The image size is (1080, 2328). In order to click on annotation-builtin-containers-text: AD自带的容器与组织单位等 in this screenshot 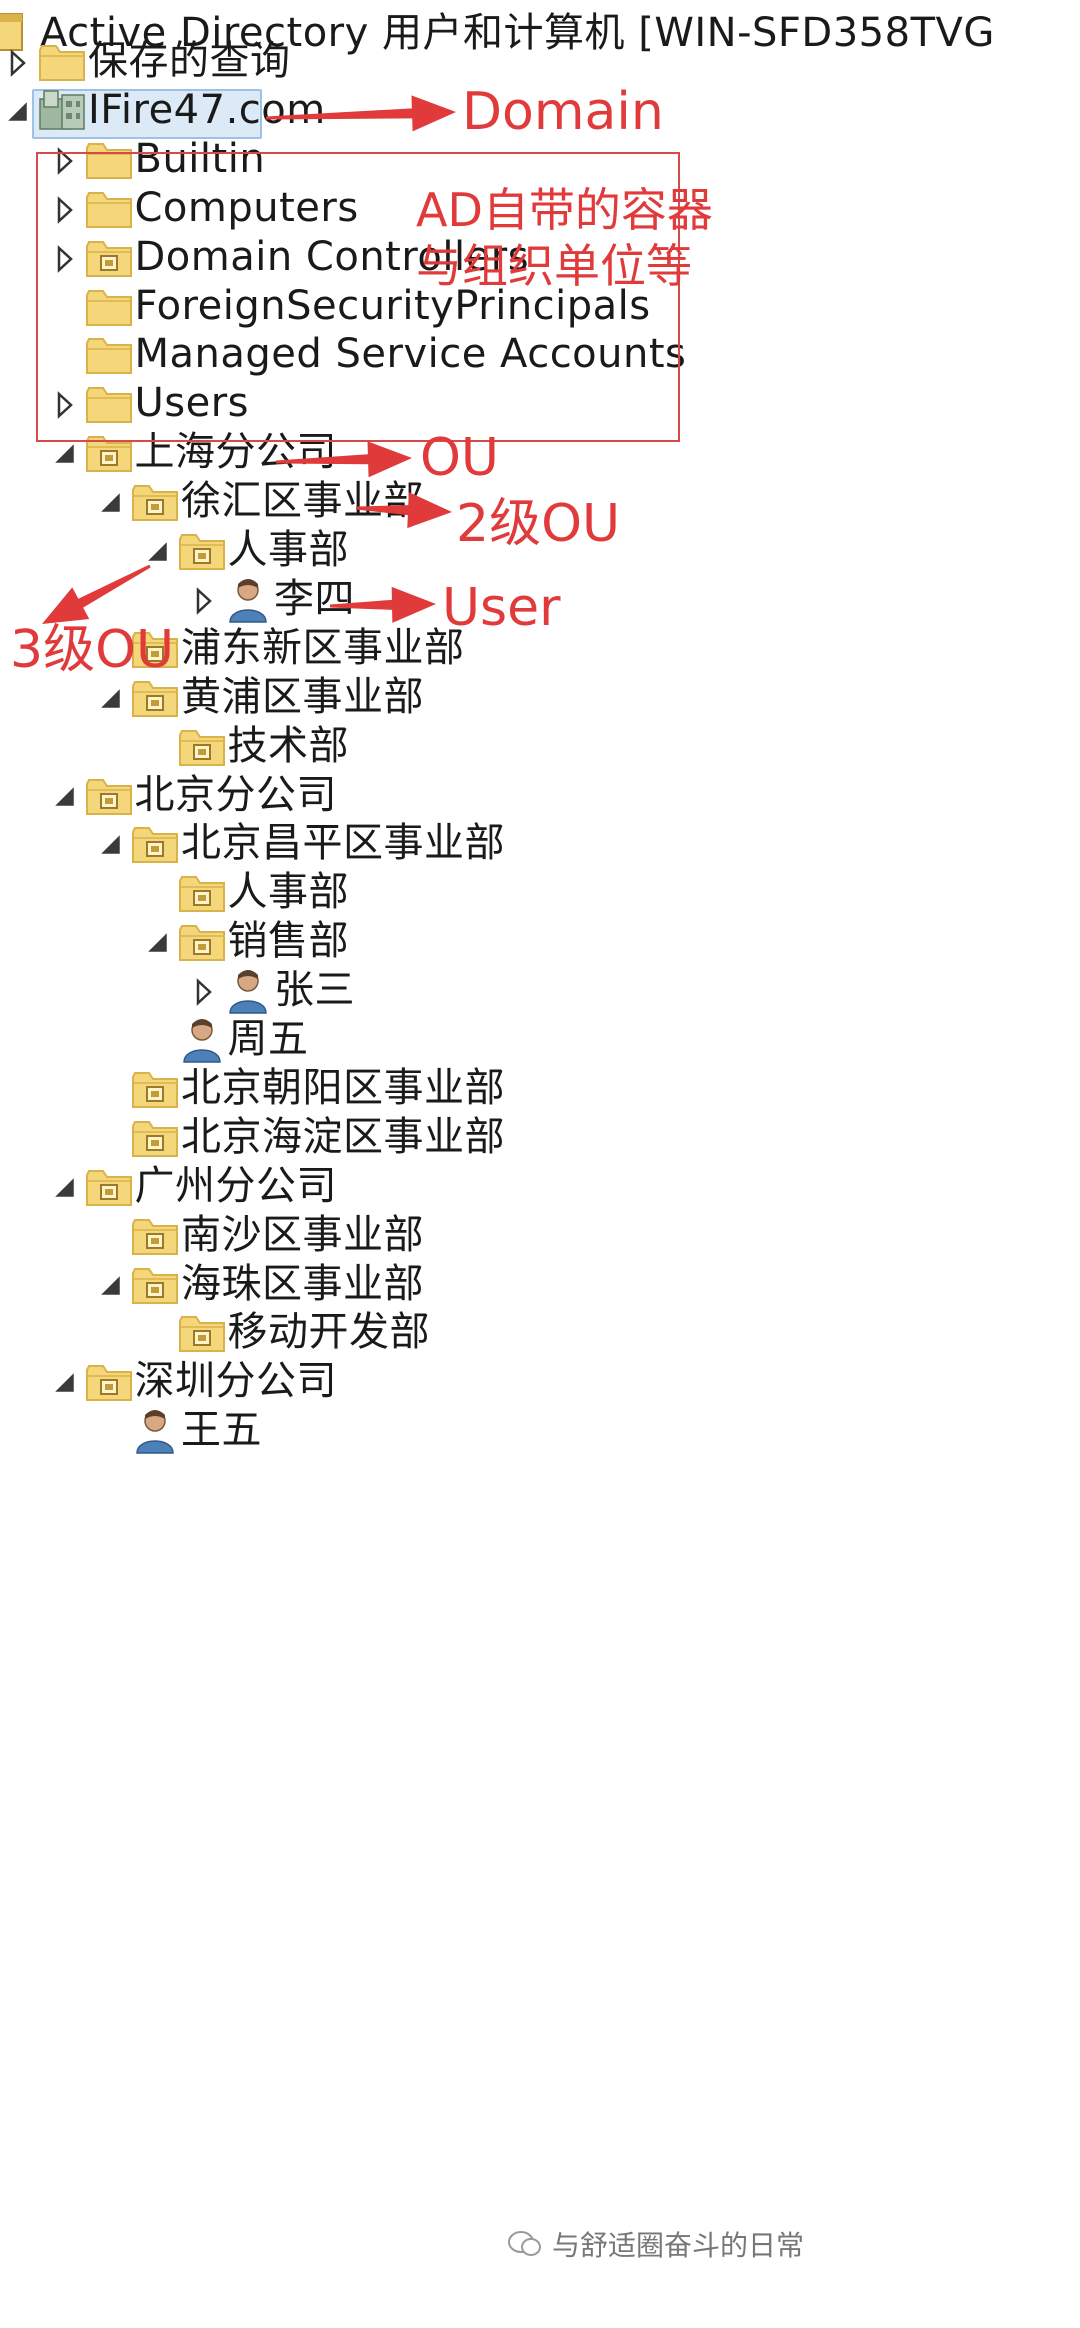, I will do `click(564, 238)`.